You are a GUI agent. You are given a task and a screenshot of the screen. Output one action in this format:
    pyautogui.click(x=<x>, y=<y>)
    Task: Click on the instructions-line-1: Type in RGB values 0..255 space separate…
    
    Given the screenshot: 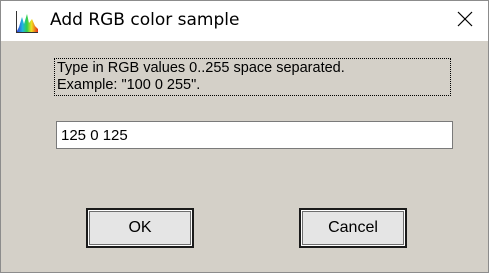 What is the action you would take?
    pyautogui.click(x=201, y=68)
    